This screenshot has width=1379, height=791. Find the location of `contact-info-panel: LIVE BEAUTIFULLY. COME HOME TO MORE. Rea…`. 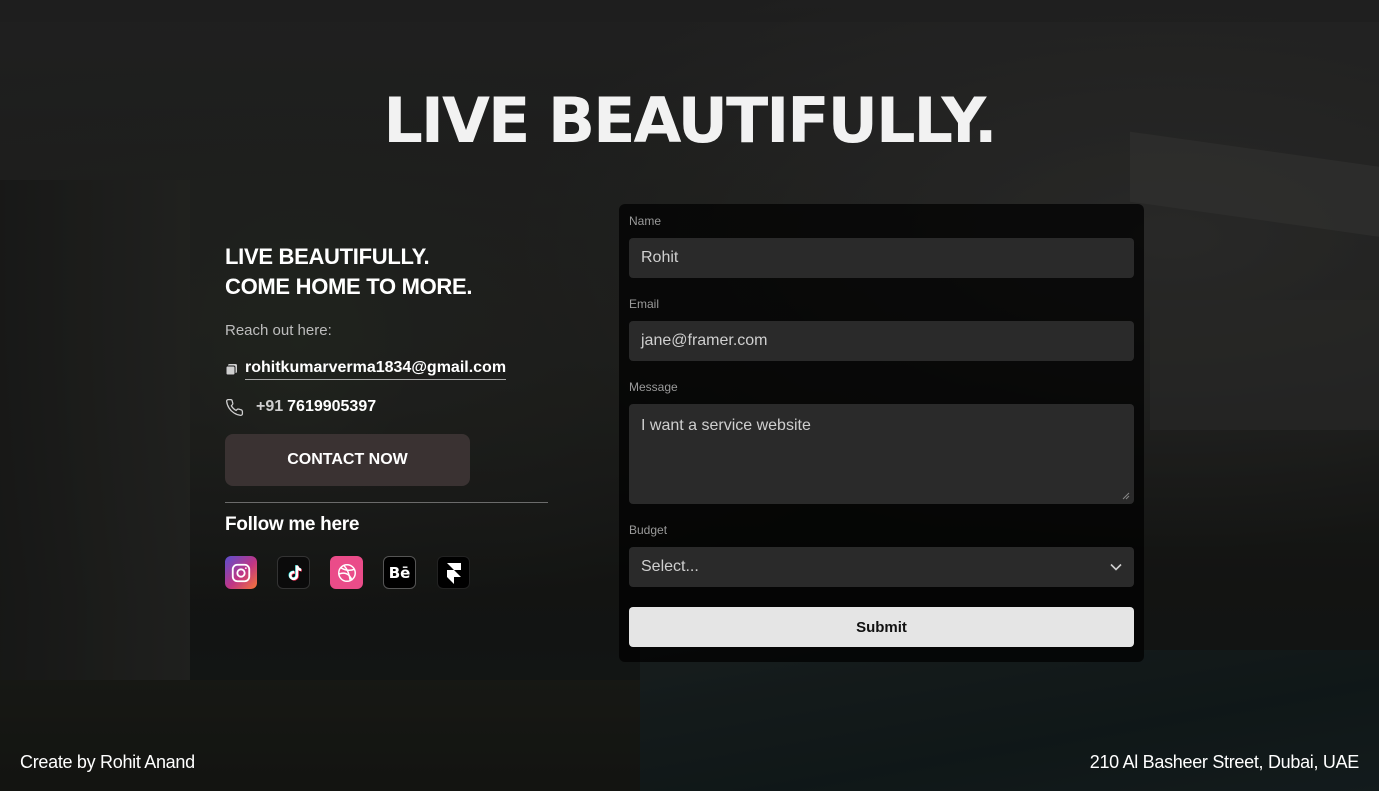

contact-info-panel: LIVE BEAUTIFULLY. COME HOME TO MORE. Rea… is located at coordinates (386, 415).